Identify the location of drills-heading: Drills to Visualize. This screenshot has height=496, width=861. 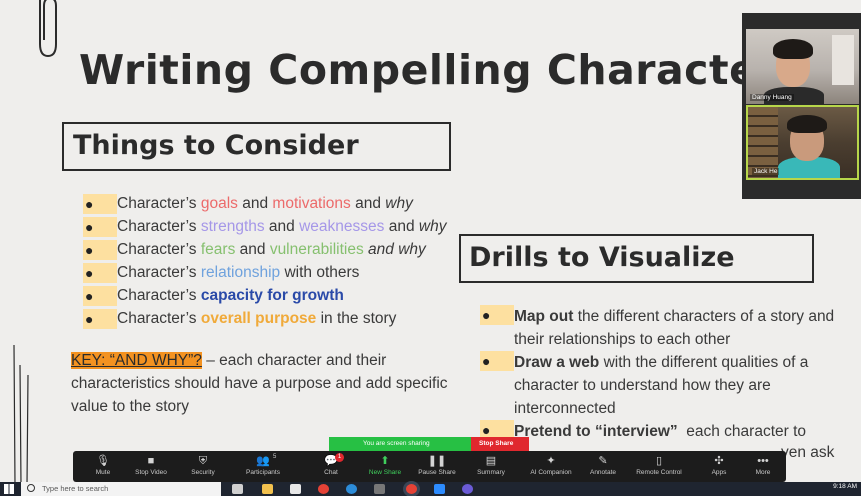
(602, 257).